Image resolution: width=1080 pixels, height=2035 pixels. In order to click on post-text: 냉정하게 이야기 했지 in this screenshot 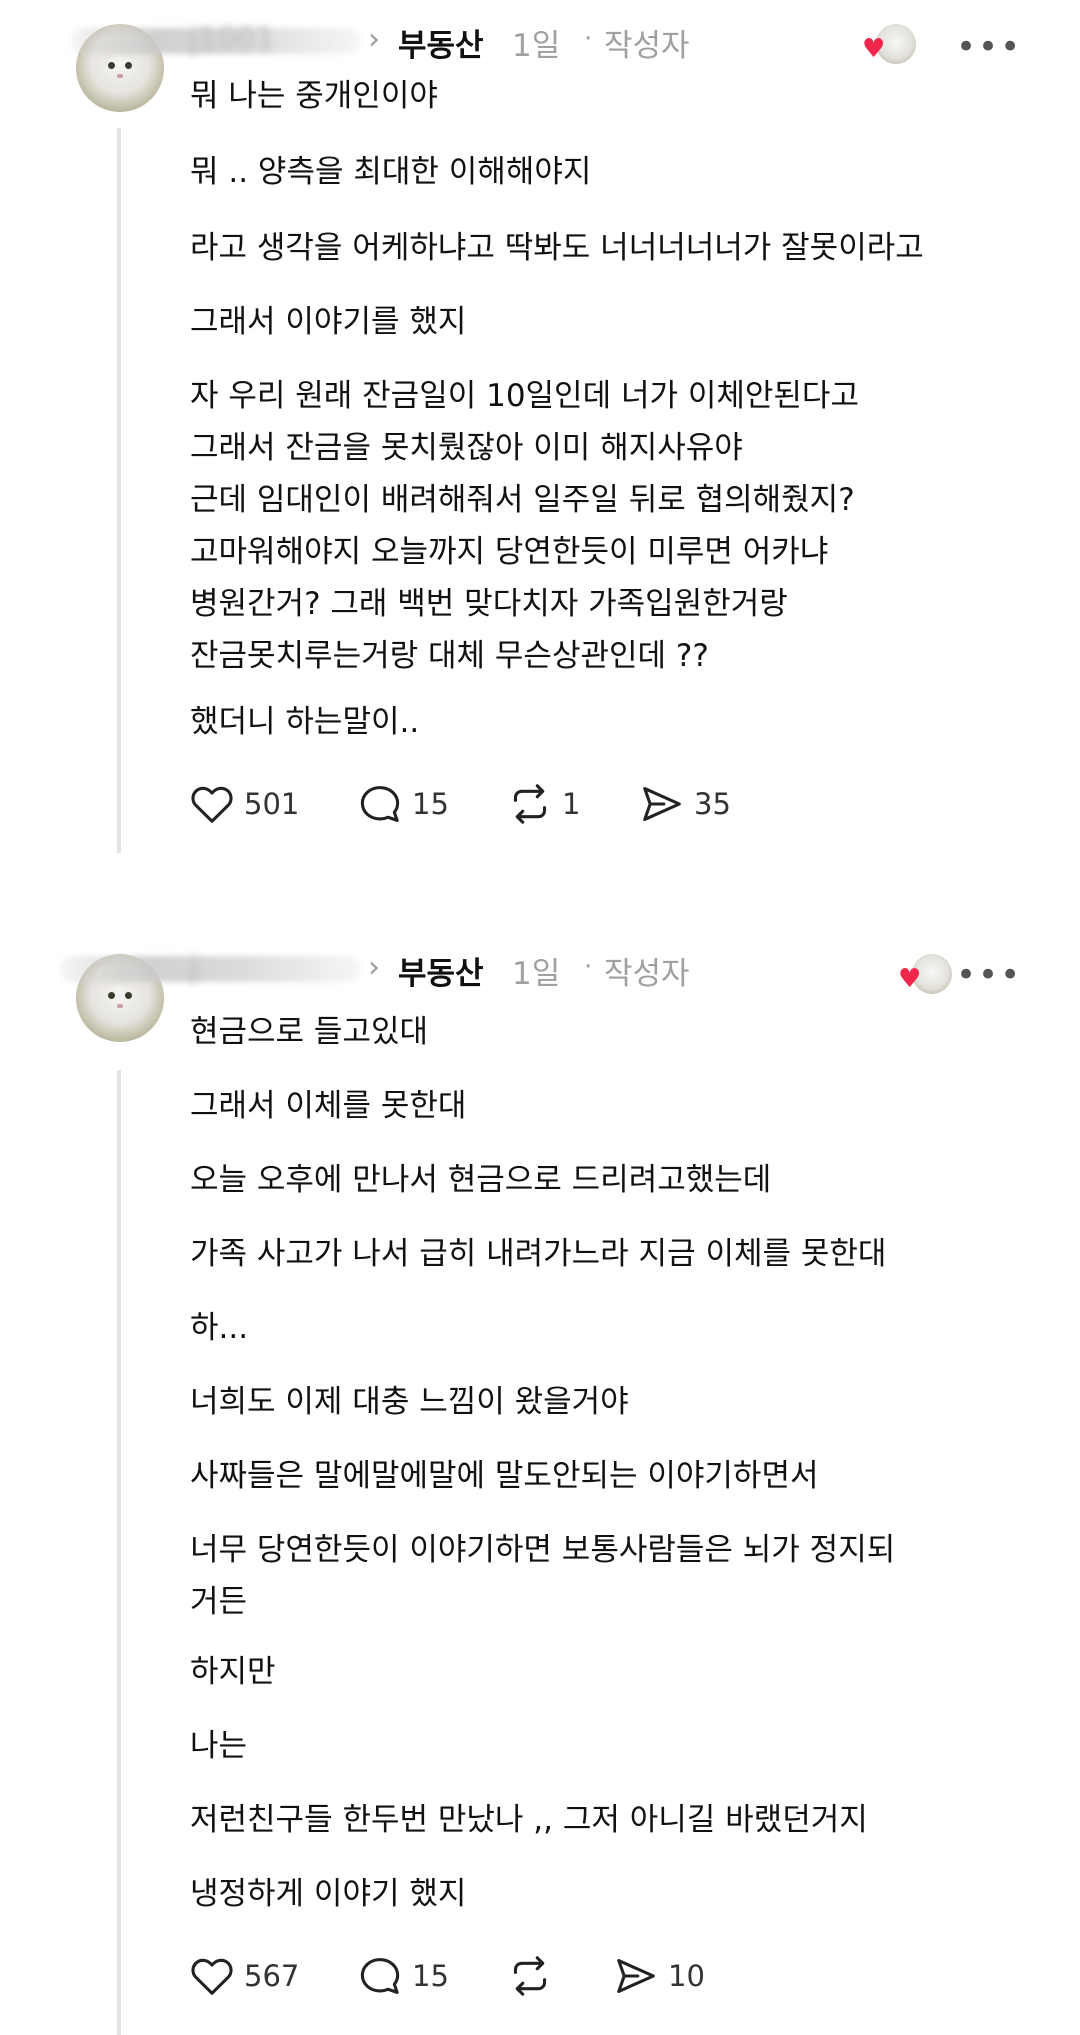, I will do `click(328, 1894)`.